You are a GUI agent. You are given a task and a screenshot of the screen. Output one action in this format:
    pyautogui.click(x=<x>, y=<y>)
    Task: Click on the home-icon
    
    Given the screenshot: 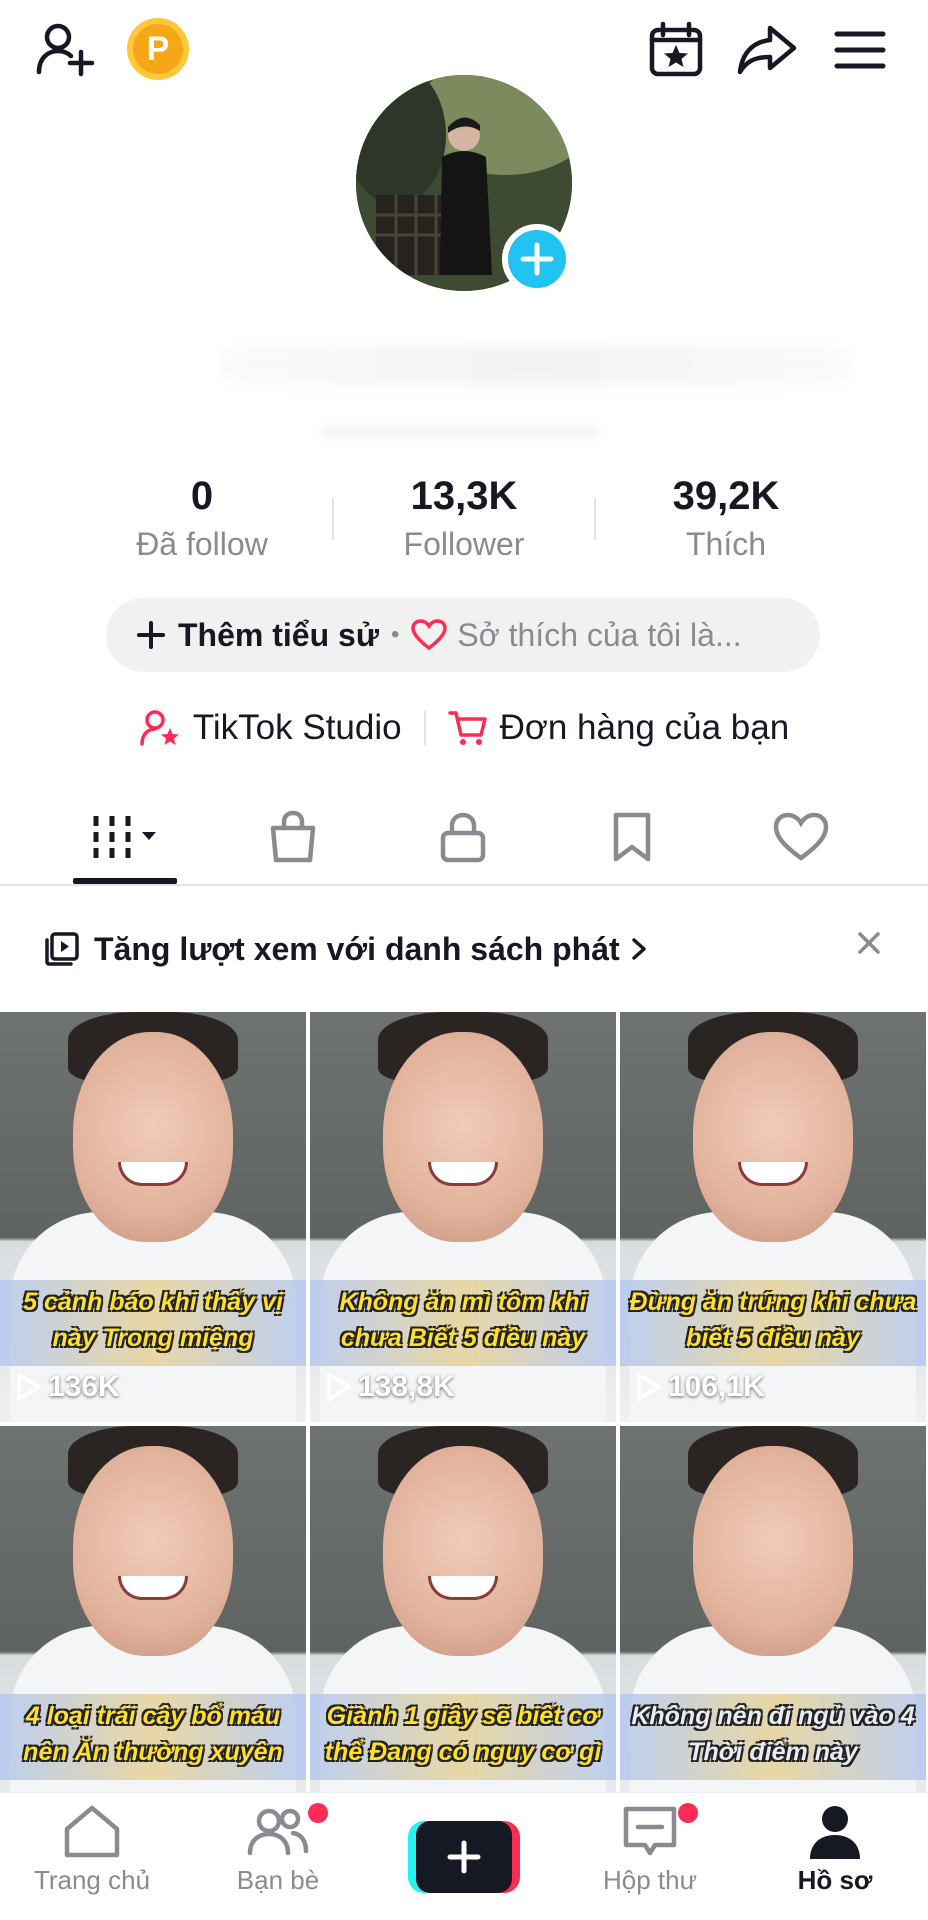 What is the action you would take?
    pyautogui.click(x=92, y=1831)
    